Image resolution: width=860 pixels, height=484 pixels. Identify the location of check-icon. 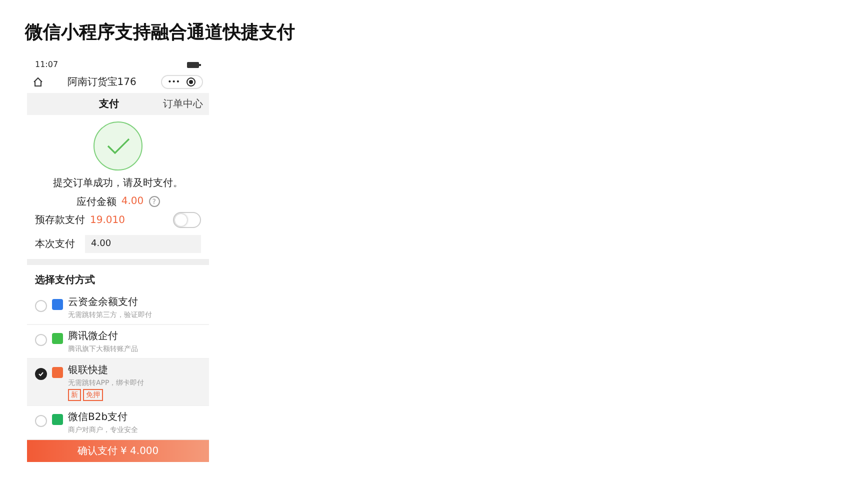
(41, 374).